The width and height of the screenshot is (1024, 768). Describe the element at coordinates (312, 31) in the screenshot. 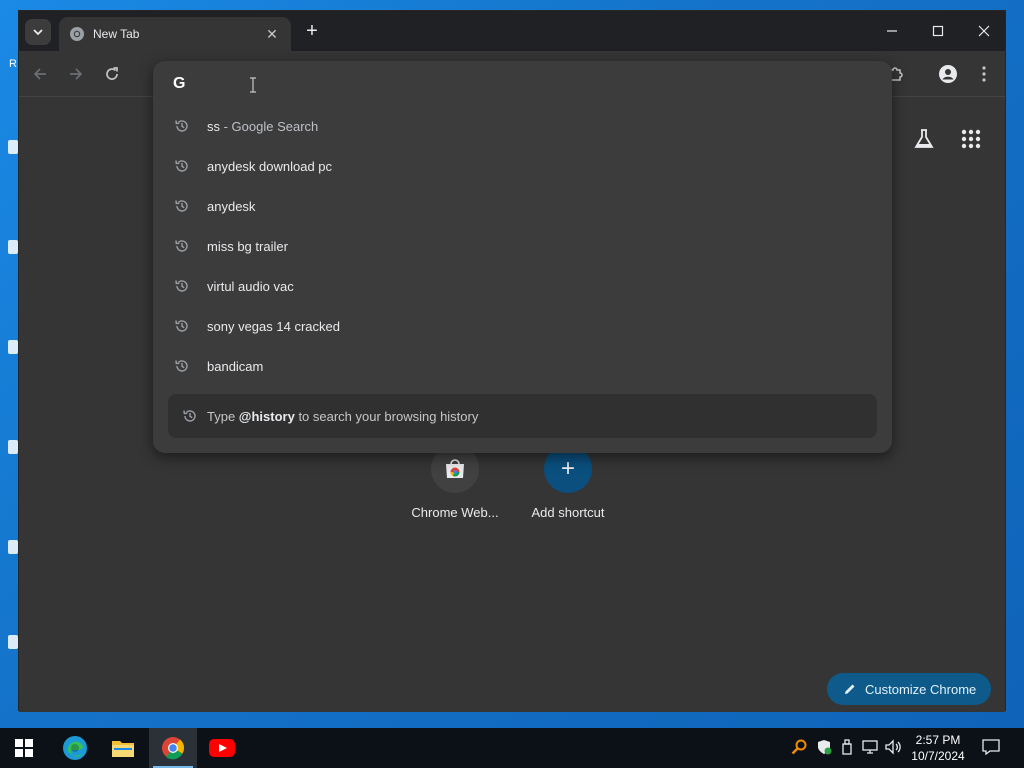

I see `new-tab-button: +` at that location.